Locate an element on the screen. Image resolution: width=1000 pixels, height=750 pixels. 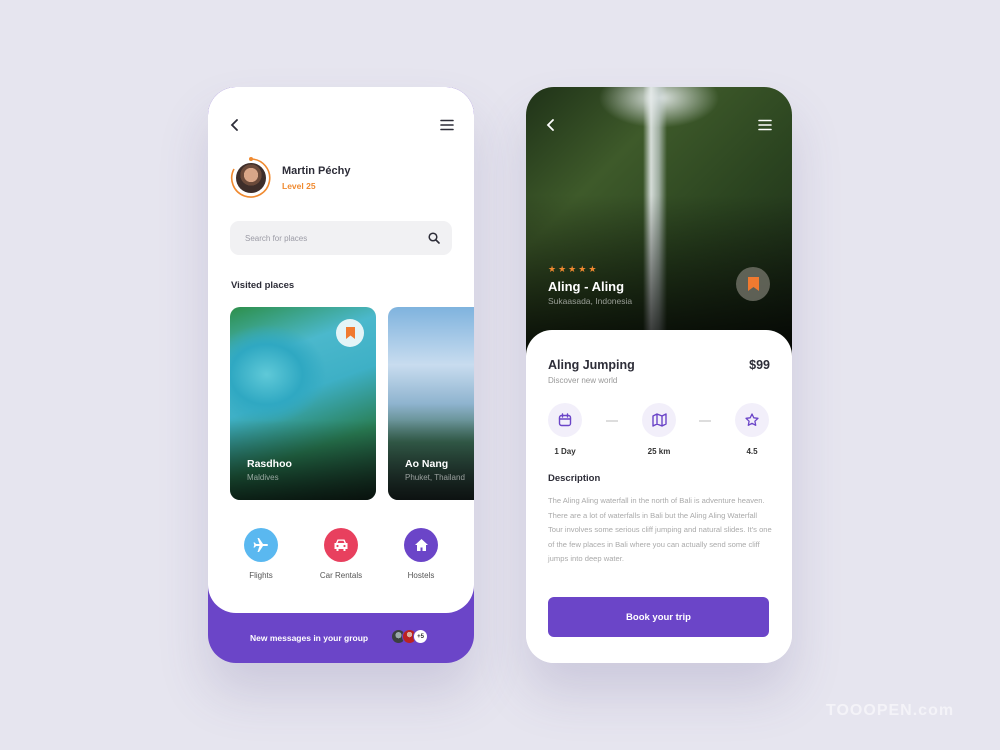
more-members-badge: +5 is located at coordinates (420, 636).